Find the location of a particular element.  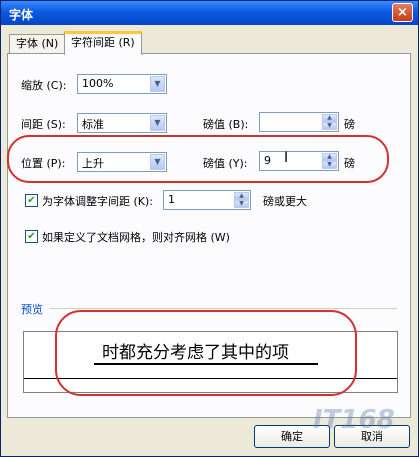

kerning-checkbox: ✔ is located at coordinates (31, 200).